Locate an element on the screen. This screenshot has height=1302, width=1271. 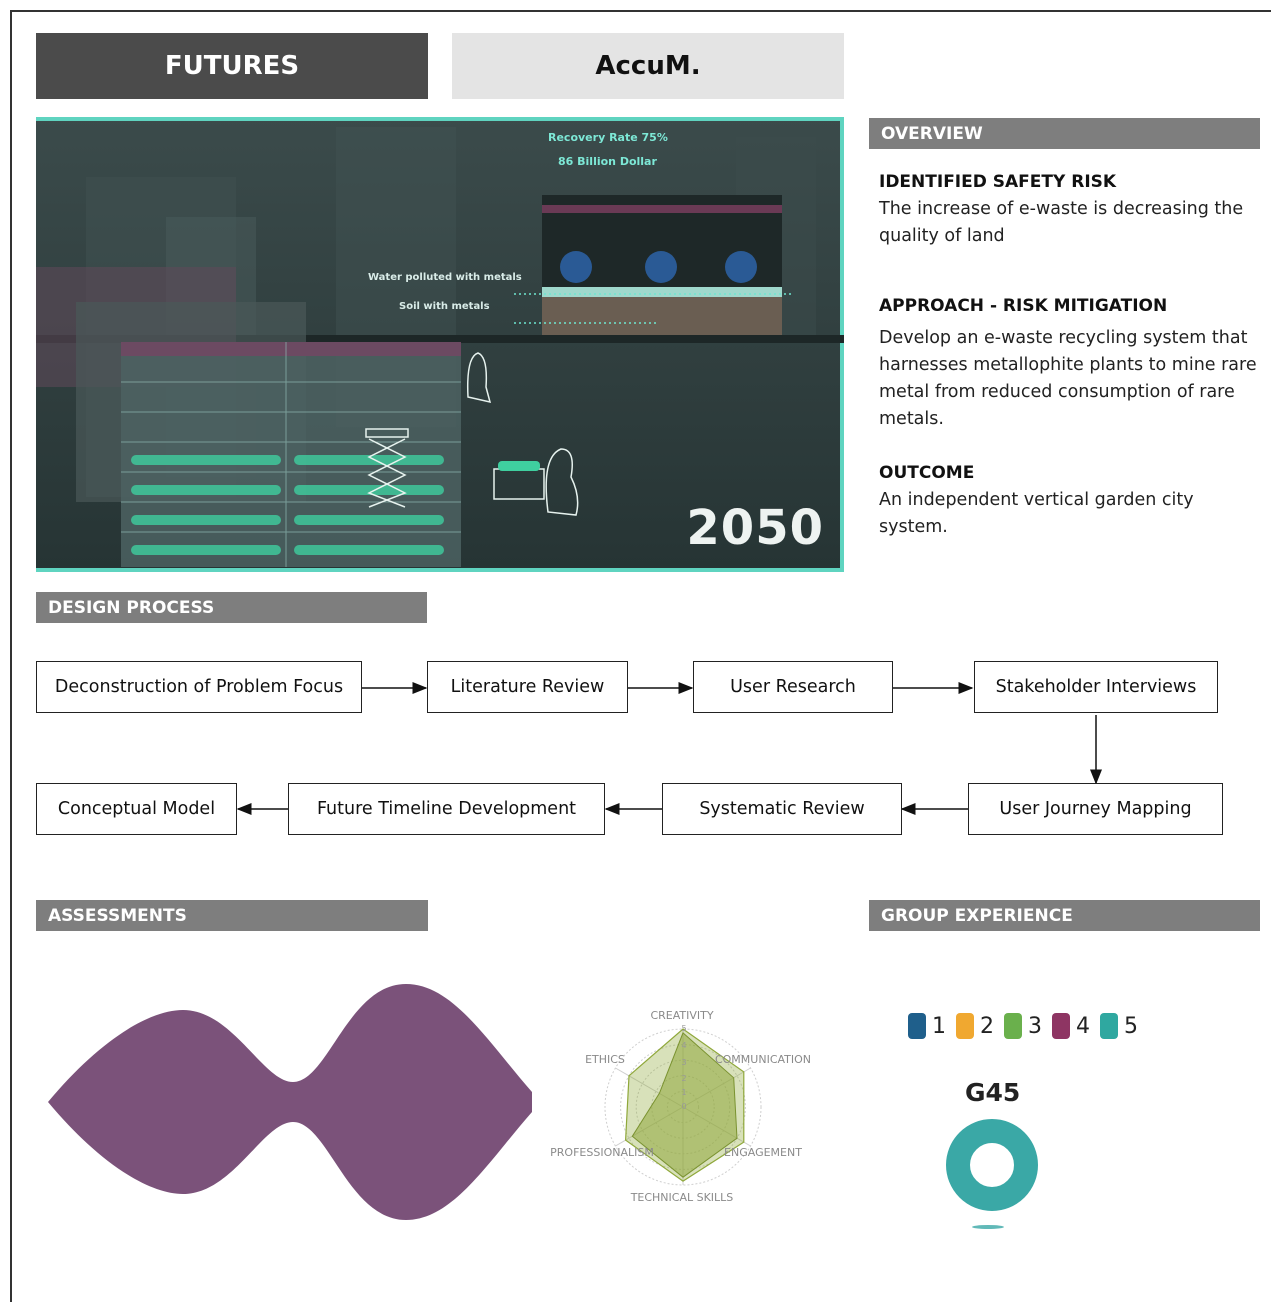
group-ring-chart is located at coordinates (992, 1174).